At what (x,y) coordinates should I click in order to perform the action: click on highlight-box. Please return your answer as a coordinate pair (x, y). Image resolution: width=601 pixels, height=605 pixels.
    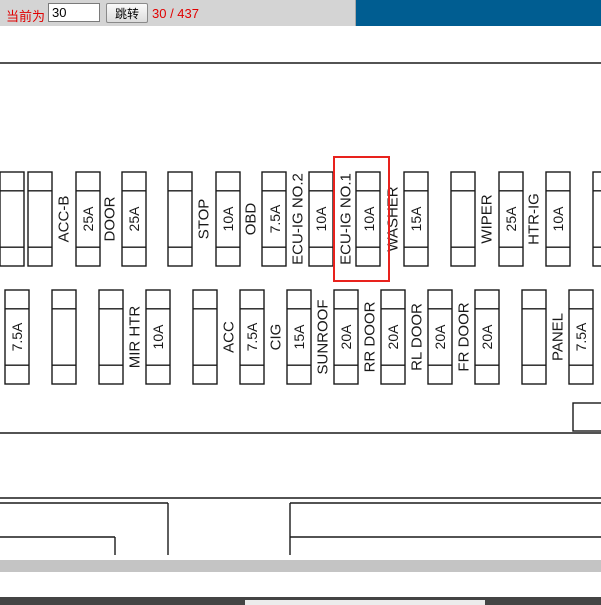
    Looking at the image, I should click on (361, 219).